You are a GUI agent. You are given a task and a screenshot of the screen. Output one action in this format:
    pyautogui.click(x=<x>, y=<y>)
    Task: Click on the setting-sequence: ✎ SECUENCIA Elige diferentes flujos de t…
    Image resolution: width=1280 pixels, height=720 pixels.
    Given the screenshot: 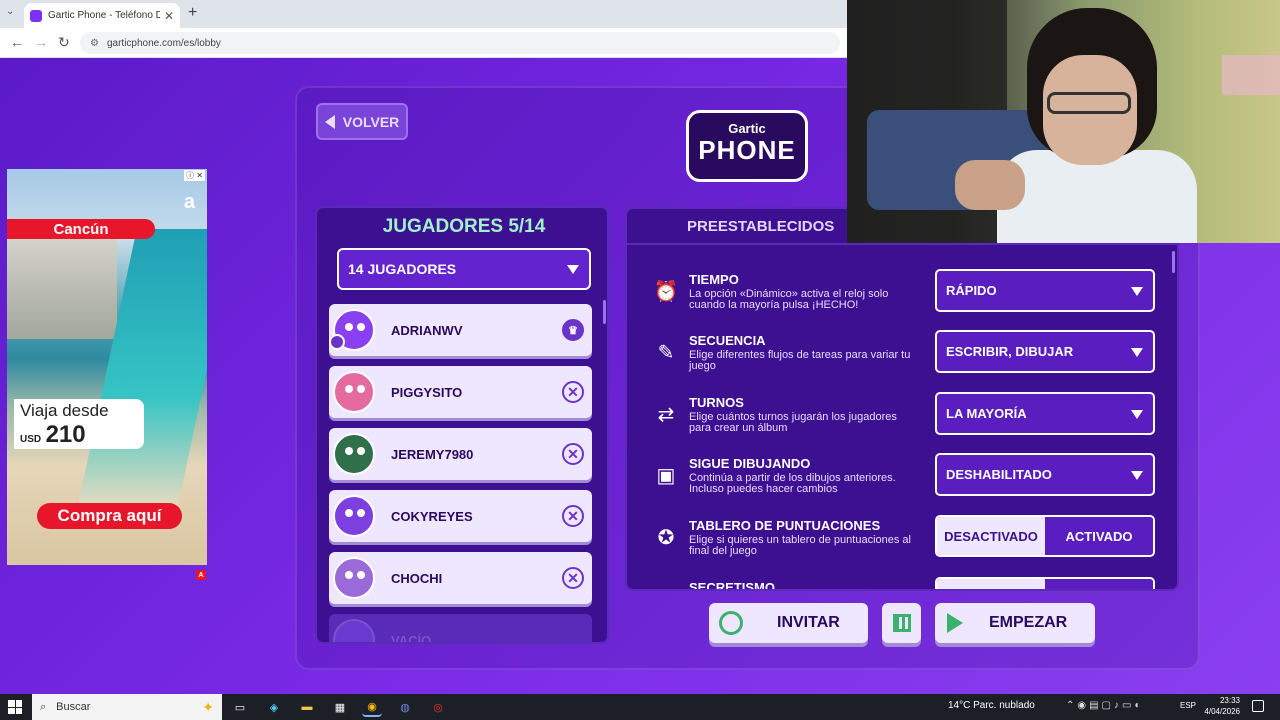 What is the action you would take?
    pyautogui.click(x=904, y=355)
    